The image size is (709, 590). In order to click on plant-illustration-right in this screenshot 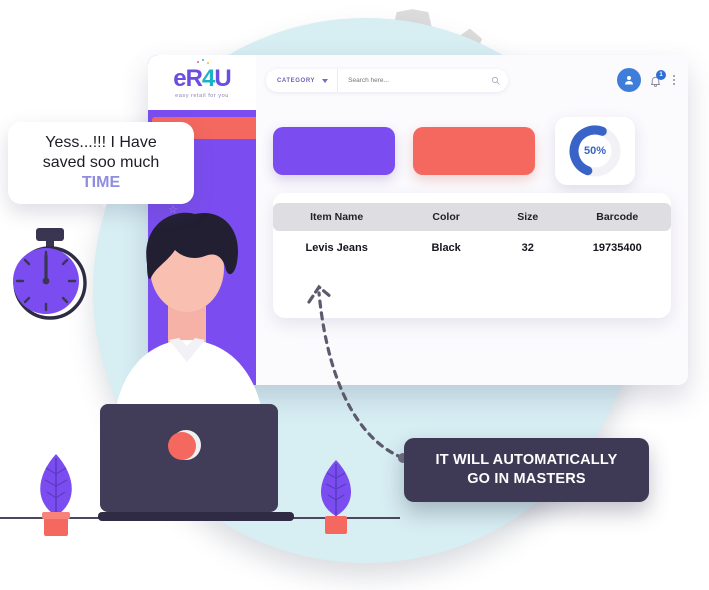, I will do `click(336, 497)`.